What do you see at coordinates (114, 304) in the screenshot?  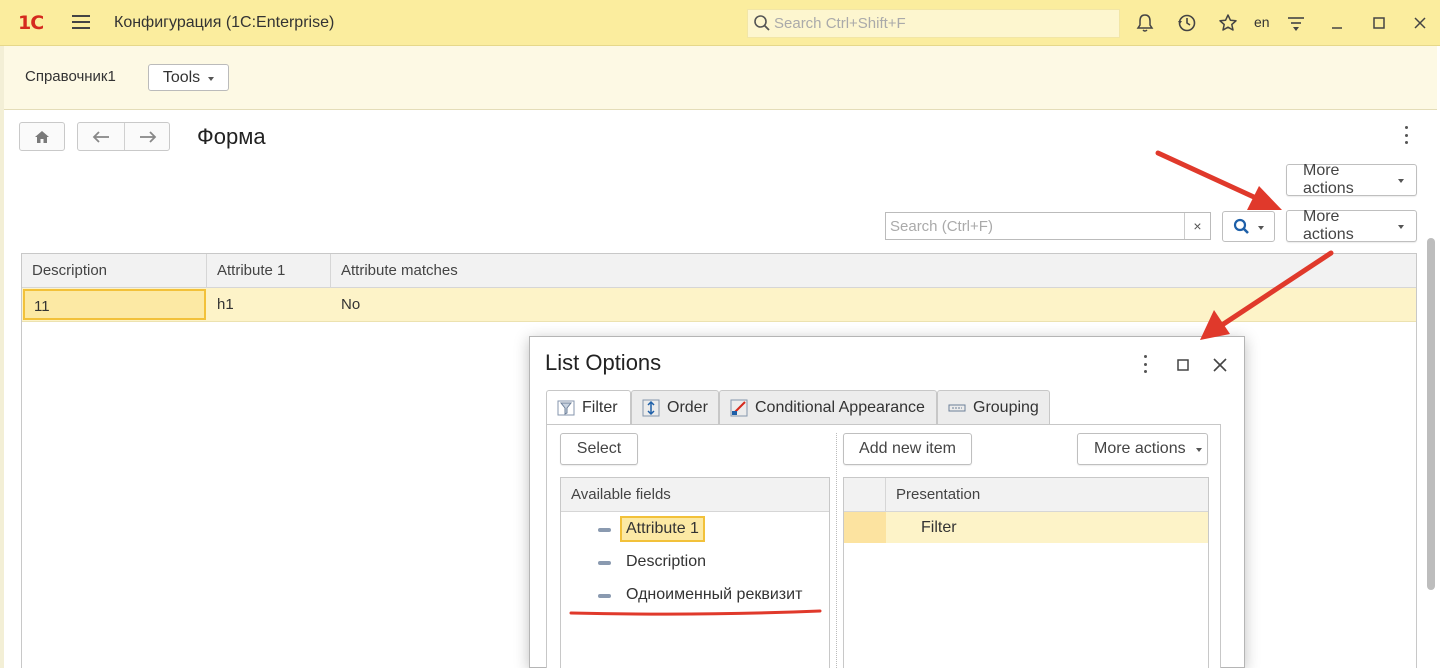 I see `table-cell-description: 11` at bounding box center [114, 304].